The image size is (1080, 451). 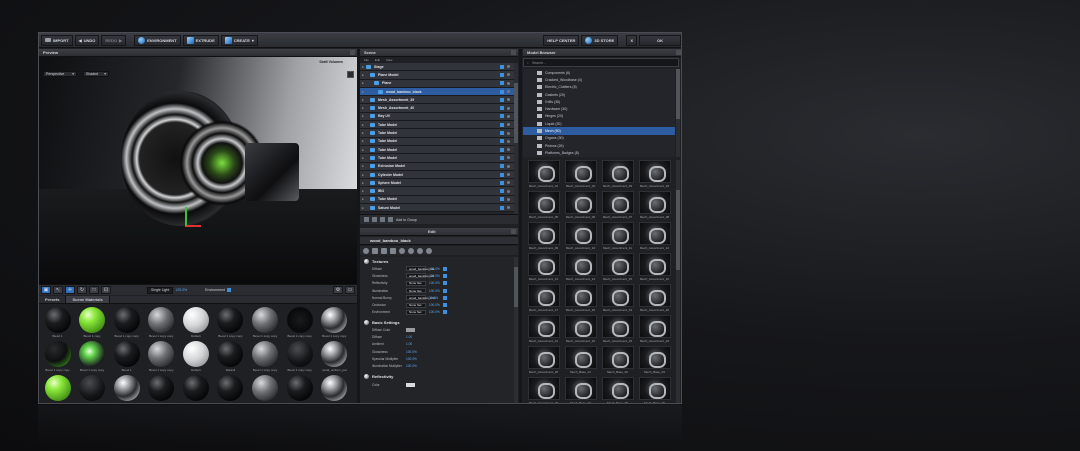 What do you see at coordinates (520, 226) in the screenshot?
I see `panel-divider` at bounding box center [520, 226].